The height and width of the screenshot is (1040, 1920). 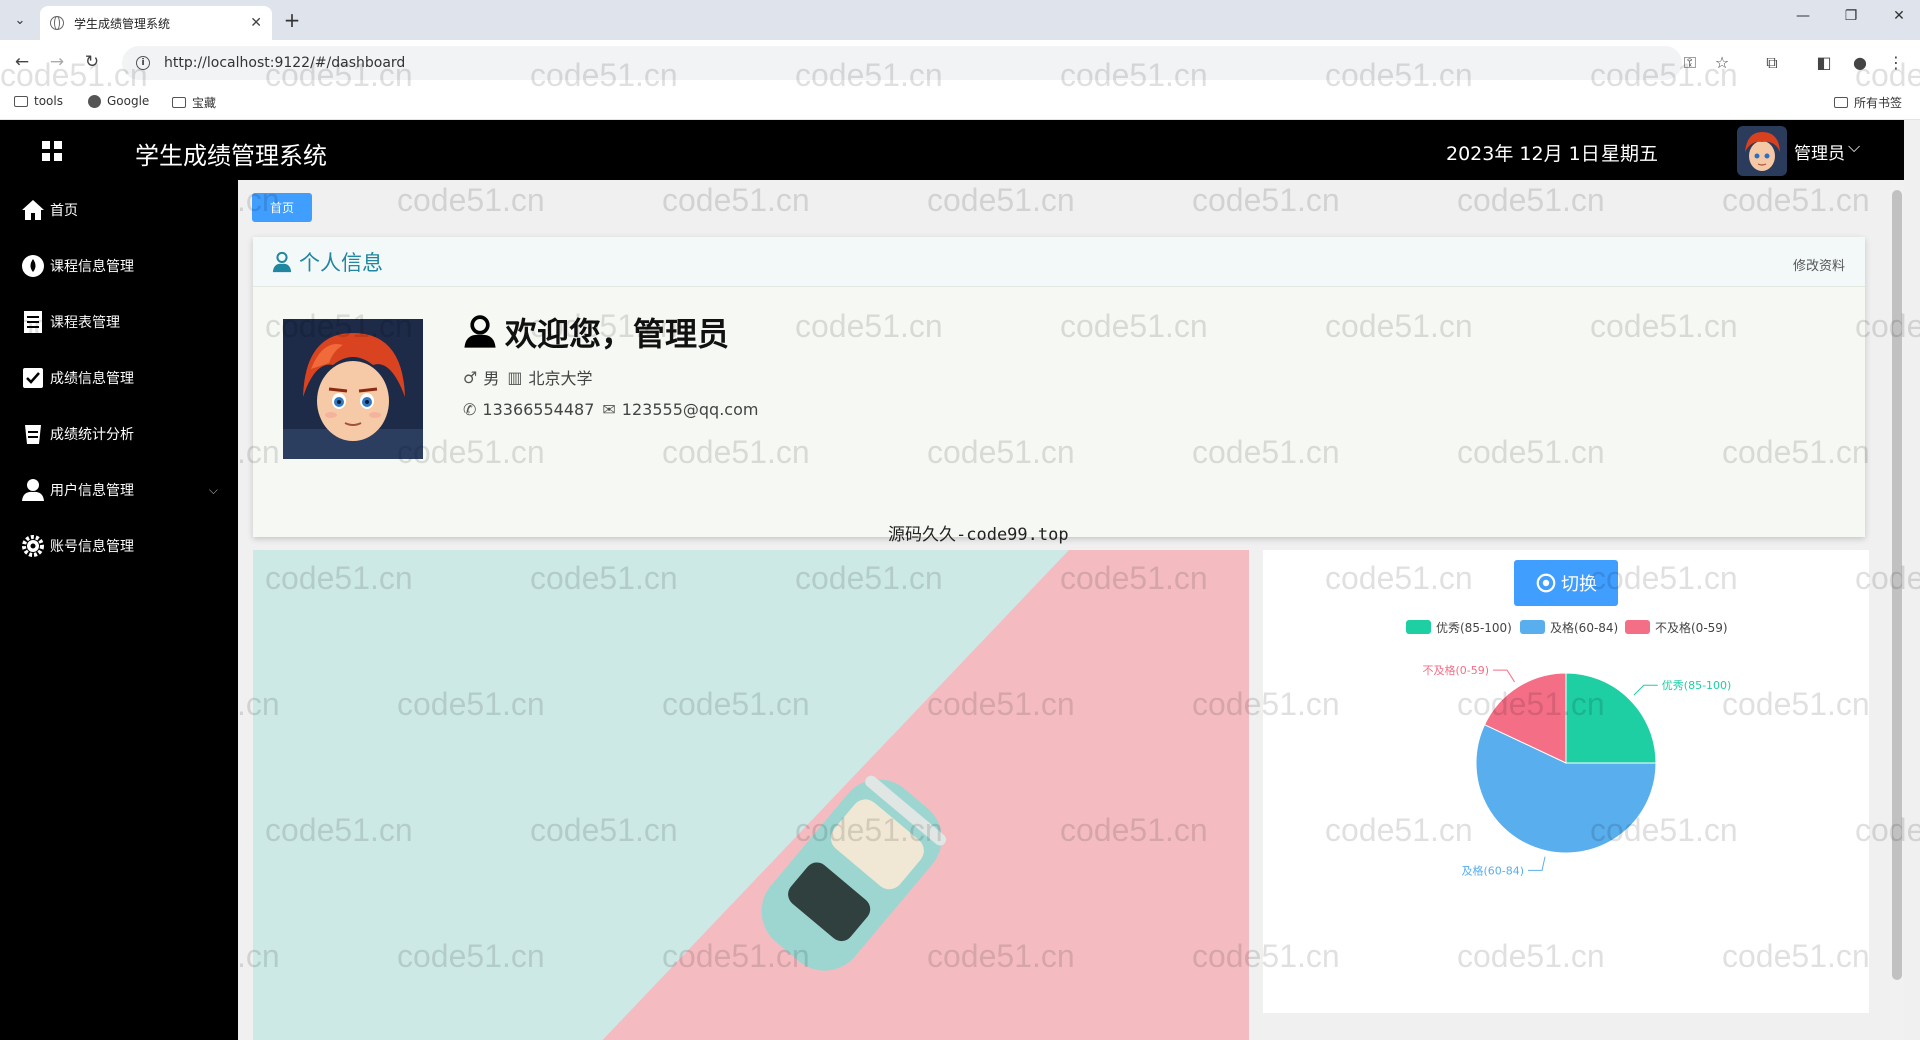 What do you see at coordinates (57, 62) in the screenshot?
I see `forward-icon: →` at bounding box center [57, 62].